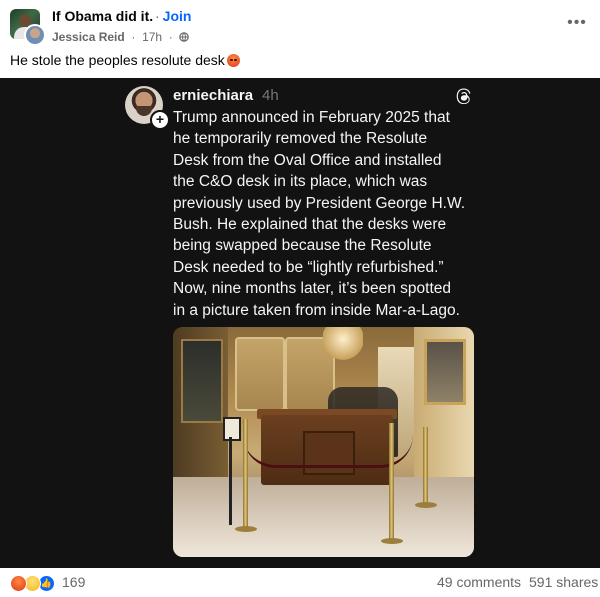 This screenshot has width=600, height=597. I want to click on post-meta: Jessica Reid · 17h ·, so click(120, 36).